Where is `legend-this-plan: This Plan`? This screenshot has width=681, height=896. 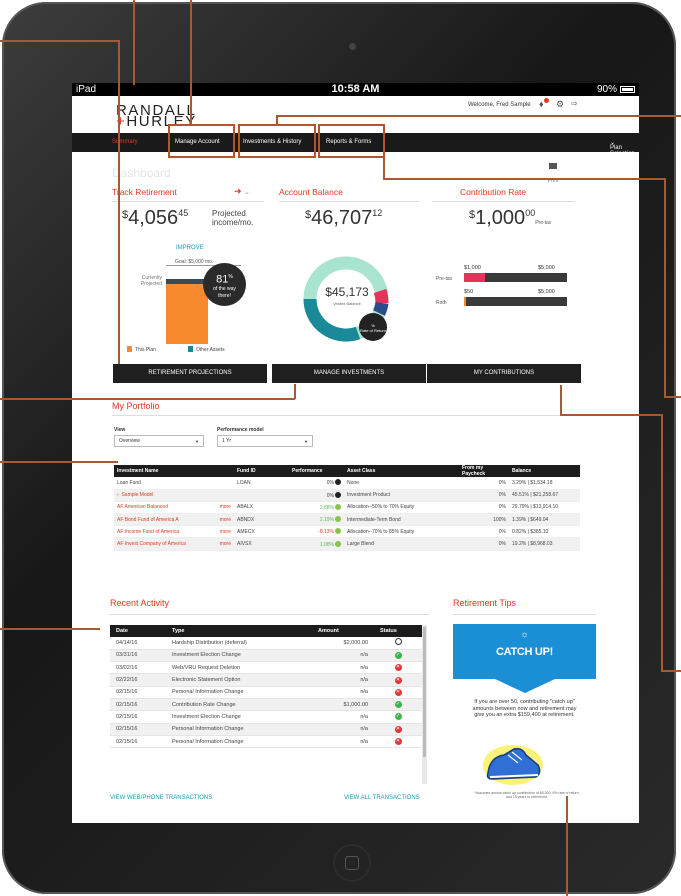
legend-this-plan: This Plan is located at coordinates (141, 349).